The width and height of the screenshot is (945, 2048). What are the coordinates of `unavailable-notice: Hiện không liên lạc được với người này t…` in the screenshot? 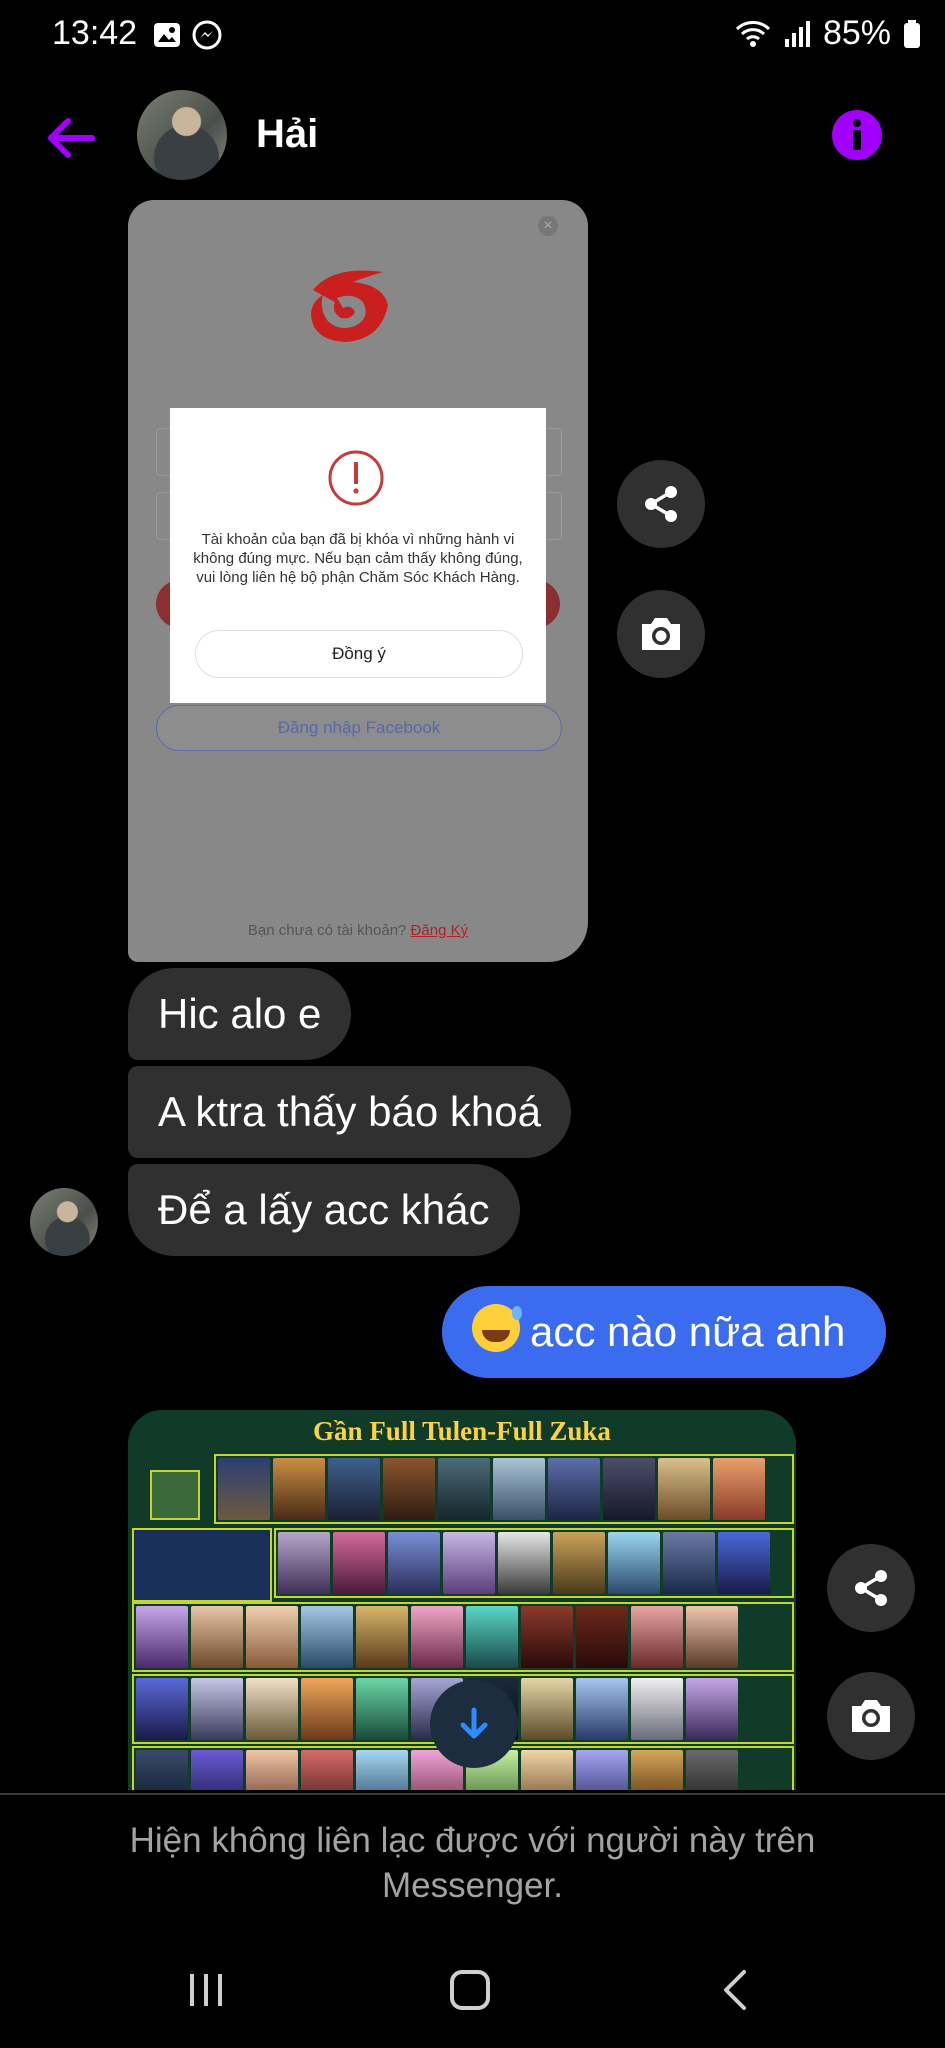 It's located at (472, 1863).